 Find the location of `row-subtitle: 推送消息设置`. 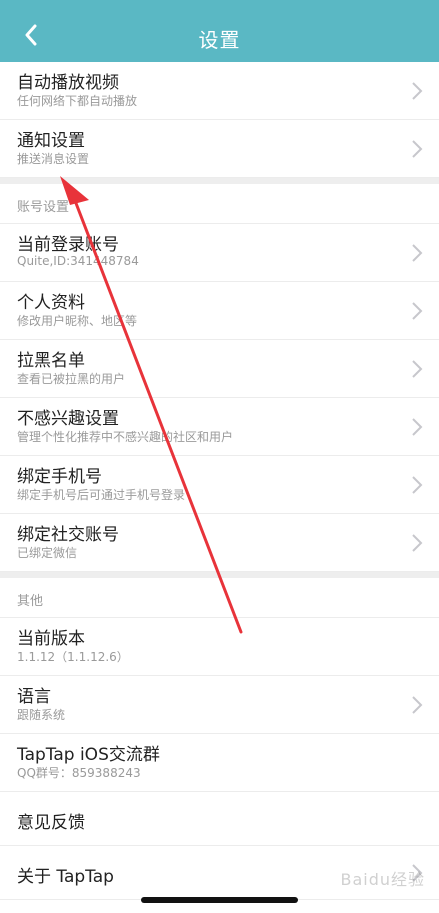

row-subtitle: 推送消息设置 is located at coordinates (53, 159).